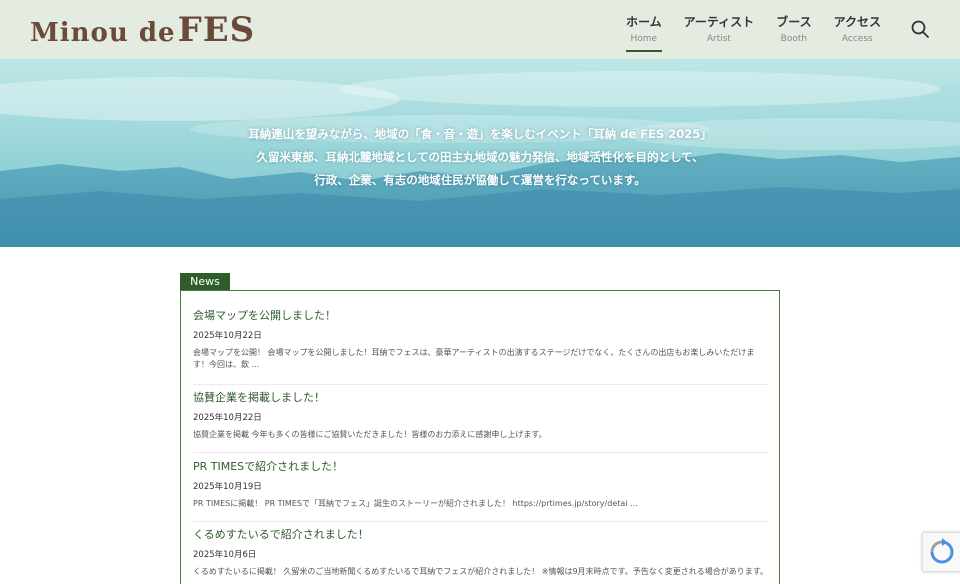 This screenshot has height=584, width=960. What do you see at coordinates (225, 555) in the screenshot?
I see `news-date: 2025年10月6日` at bounding box center [225, 555].